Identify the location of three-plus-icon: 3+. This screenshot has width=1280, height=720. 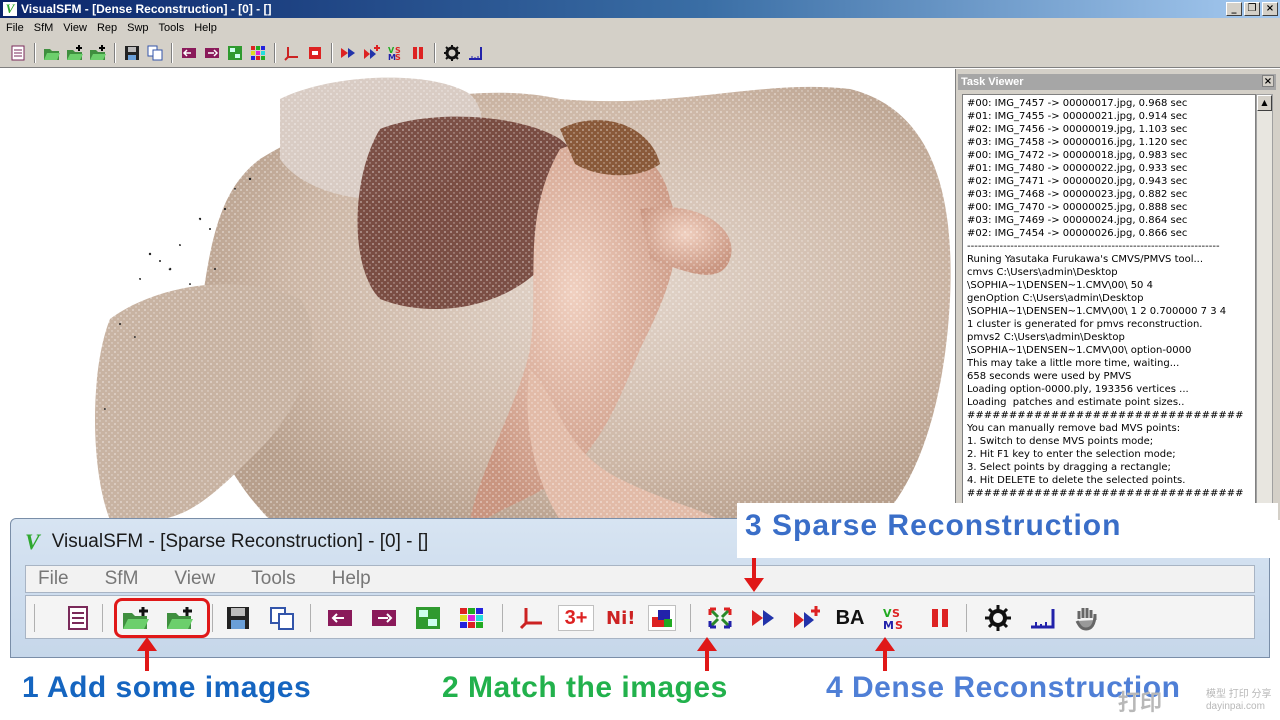
(576, 618).